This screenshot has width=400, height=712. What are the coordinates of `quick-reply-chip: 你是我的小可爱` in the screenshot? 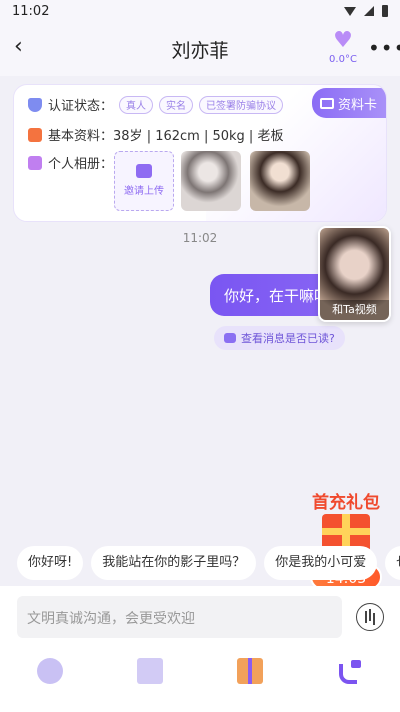 It's located at (321, 563).